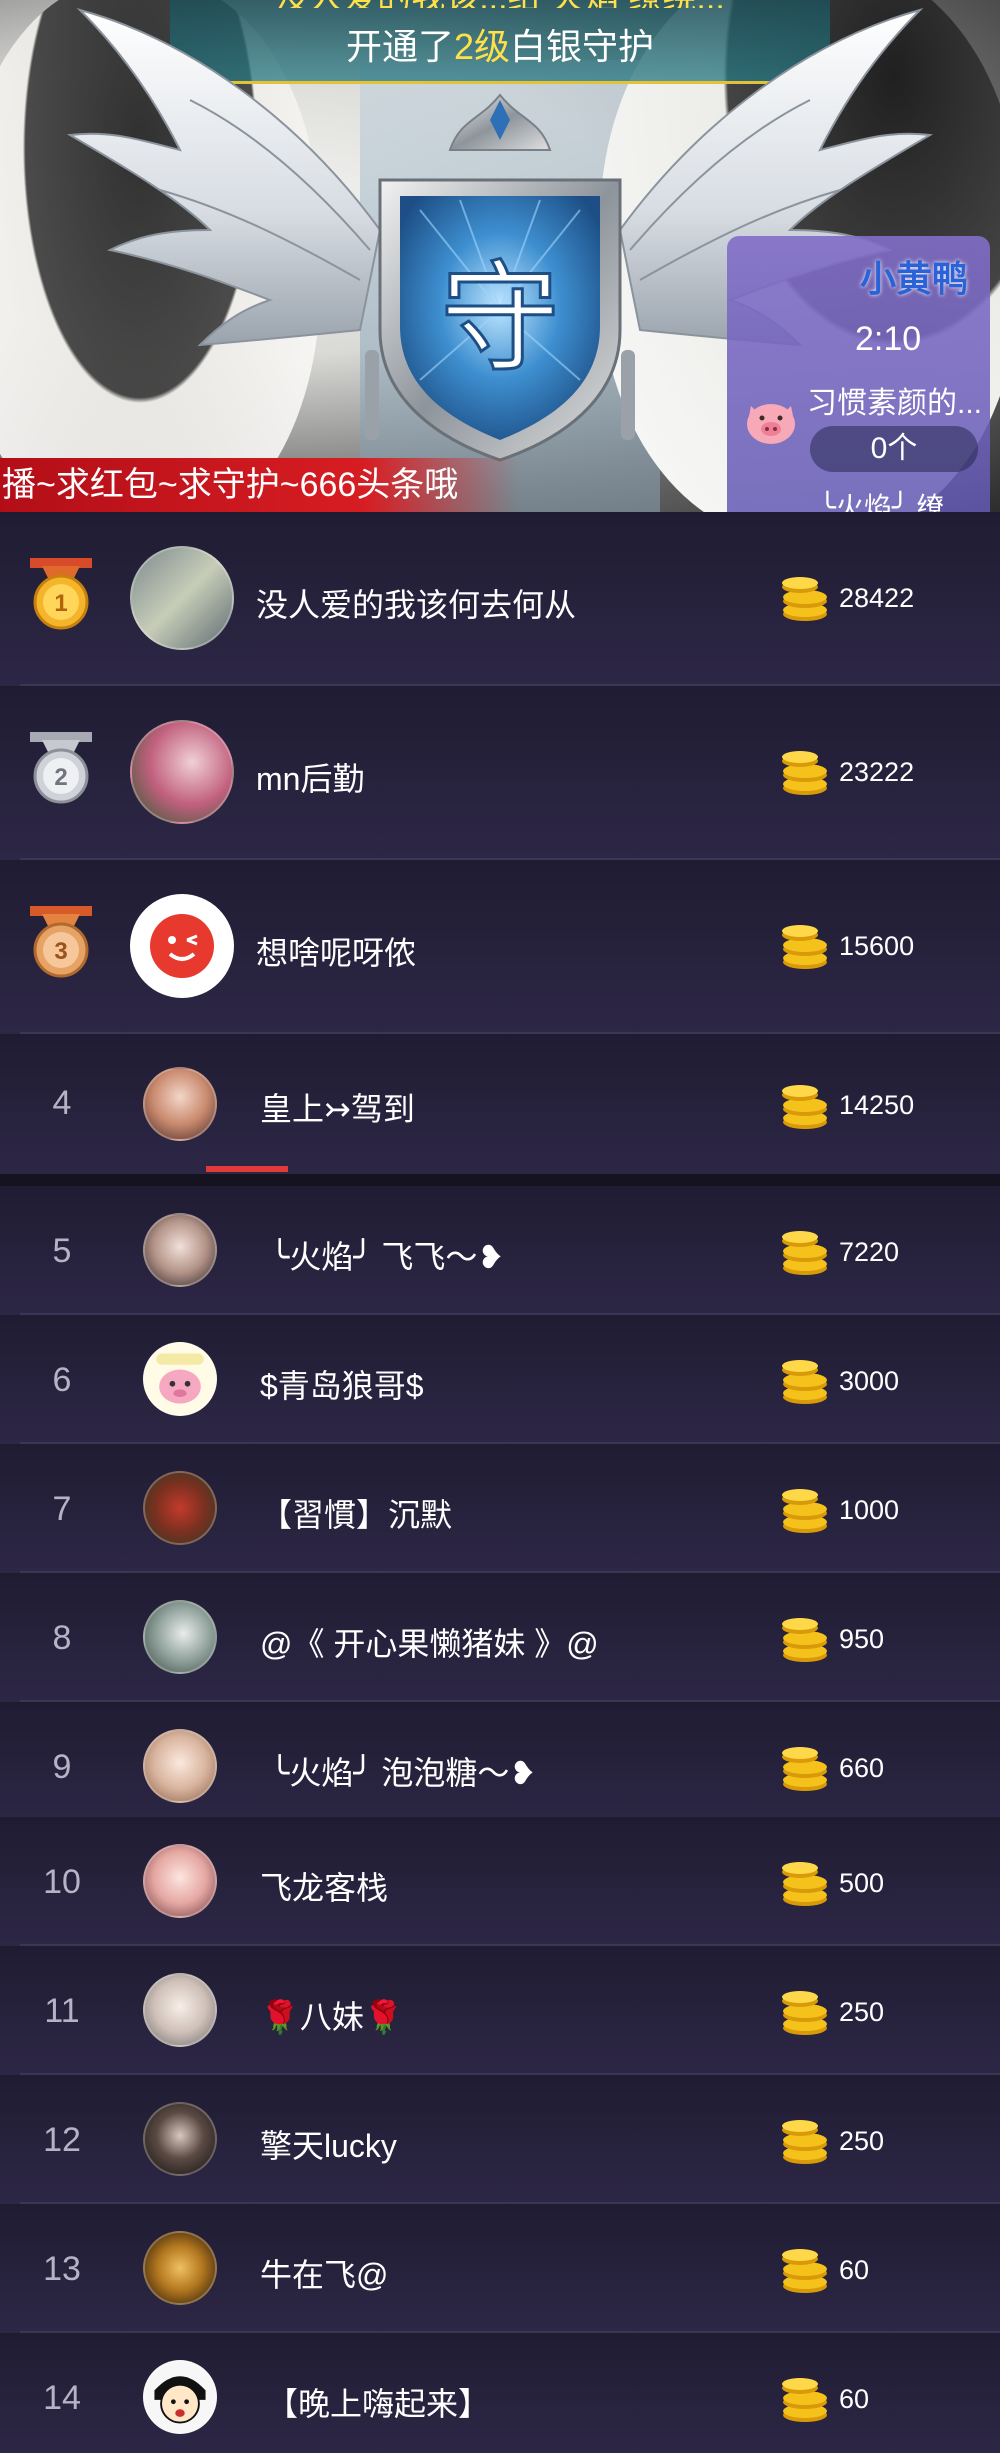  Describe the element at coordinates (429, 1642) in the screenshot. I see `user-name: @《 开心果懒猪妹 》@` at that location.